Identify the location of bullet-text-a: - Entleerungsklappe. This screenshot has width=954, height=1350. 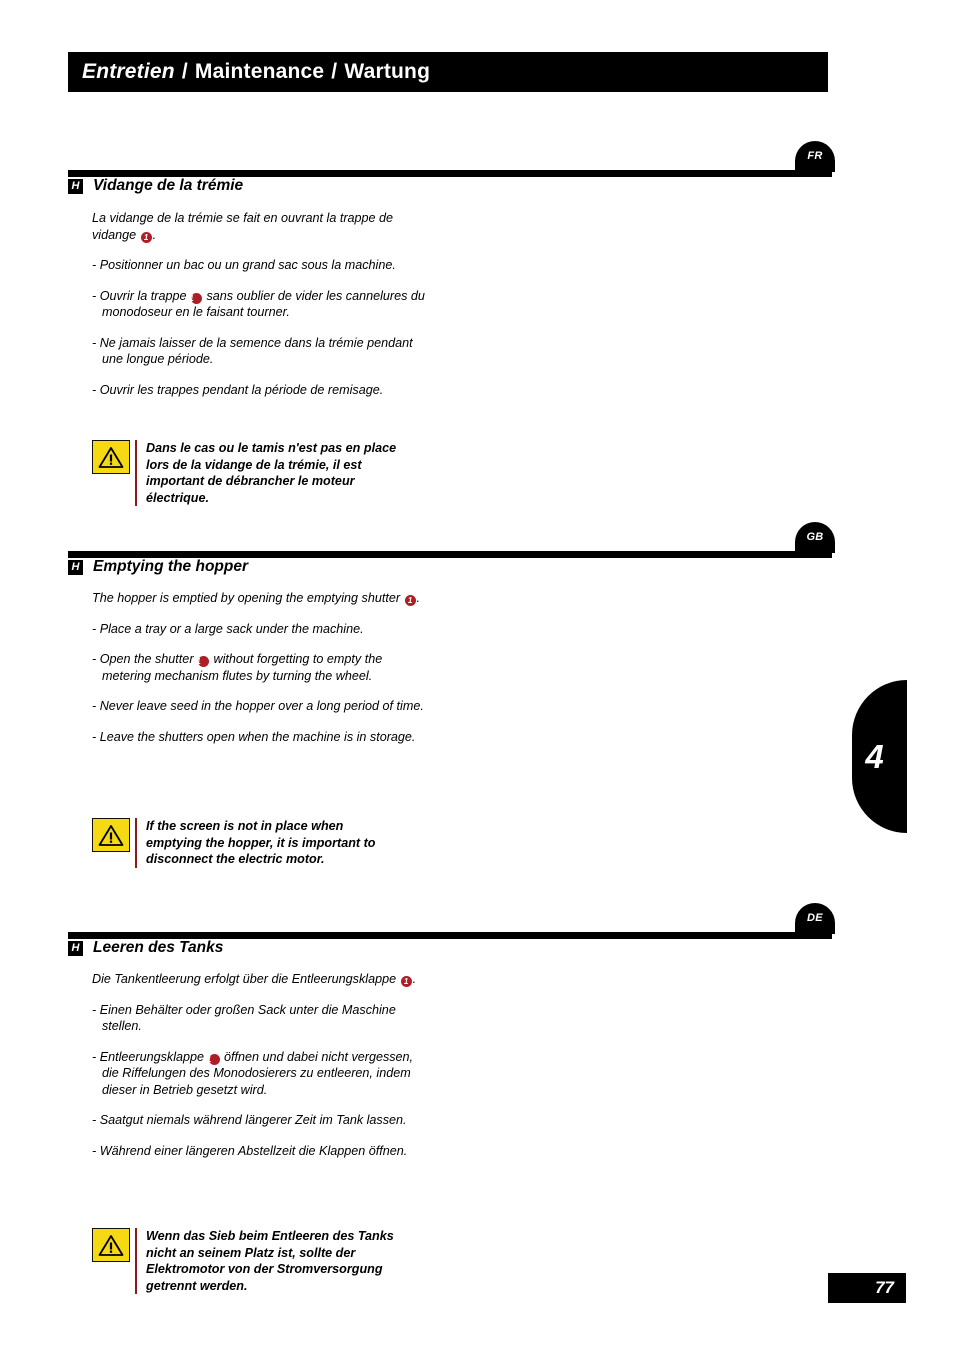
(150, 1056).